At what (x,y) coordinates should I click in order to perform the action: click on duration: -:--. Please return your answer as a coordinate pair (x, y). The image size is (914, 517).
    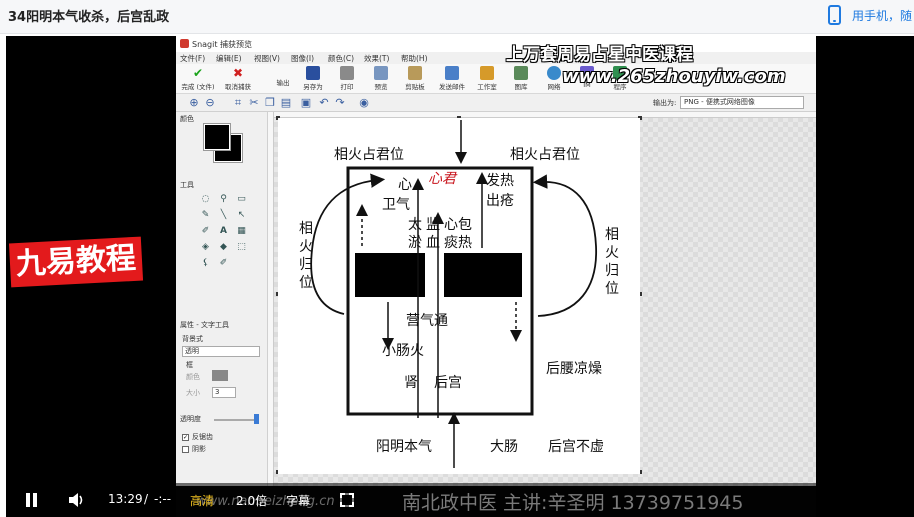
    Looking at the image, I should click on (163, 499).